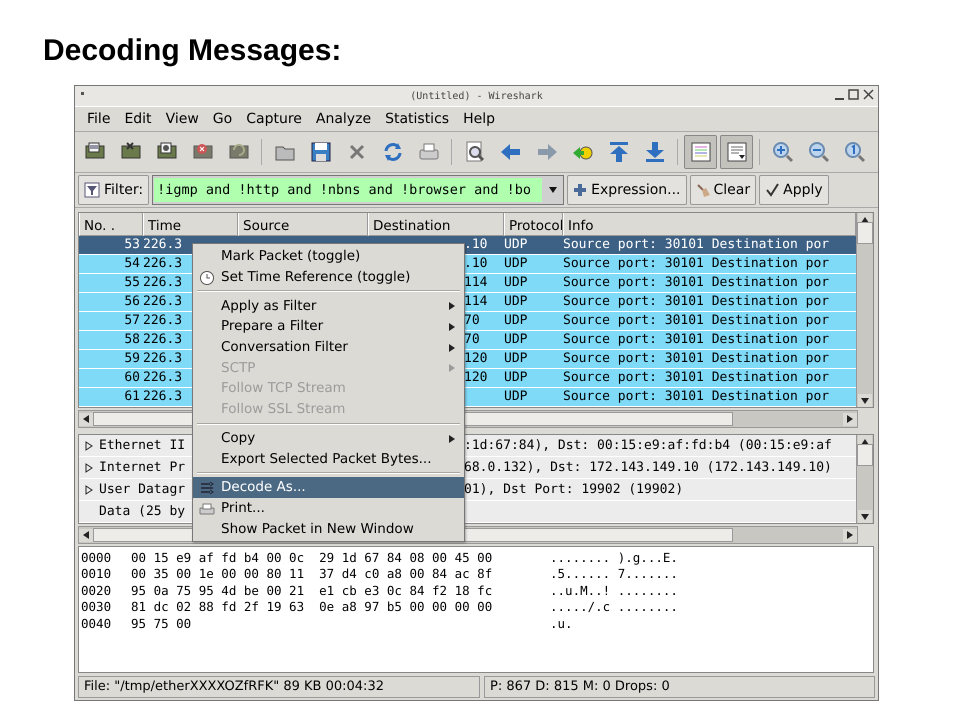 This screenshot has width=960, height=720. What do you see at coordinates (574, 490) in the screenshot?
I see `tree-item-text: 01), Dst Port: 19902 (19902)` at bounding box center [574, 490].